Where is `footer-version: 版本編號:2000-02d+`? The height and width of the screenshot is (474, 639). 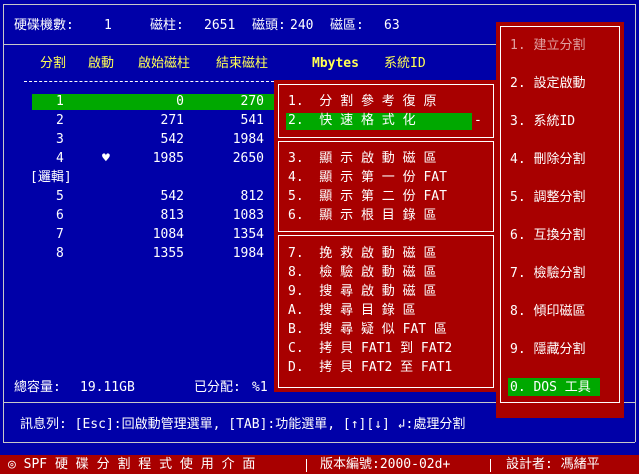 footer-version: 版本編號:2000-02d+ is located at coordinates (385, 464).